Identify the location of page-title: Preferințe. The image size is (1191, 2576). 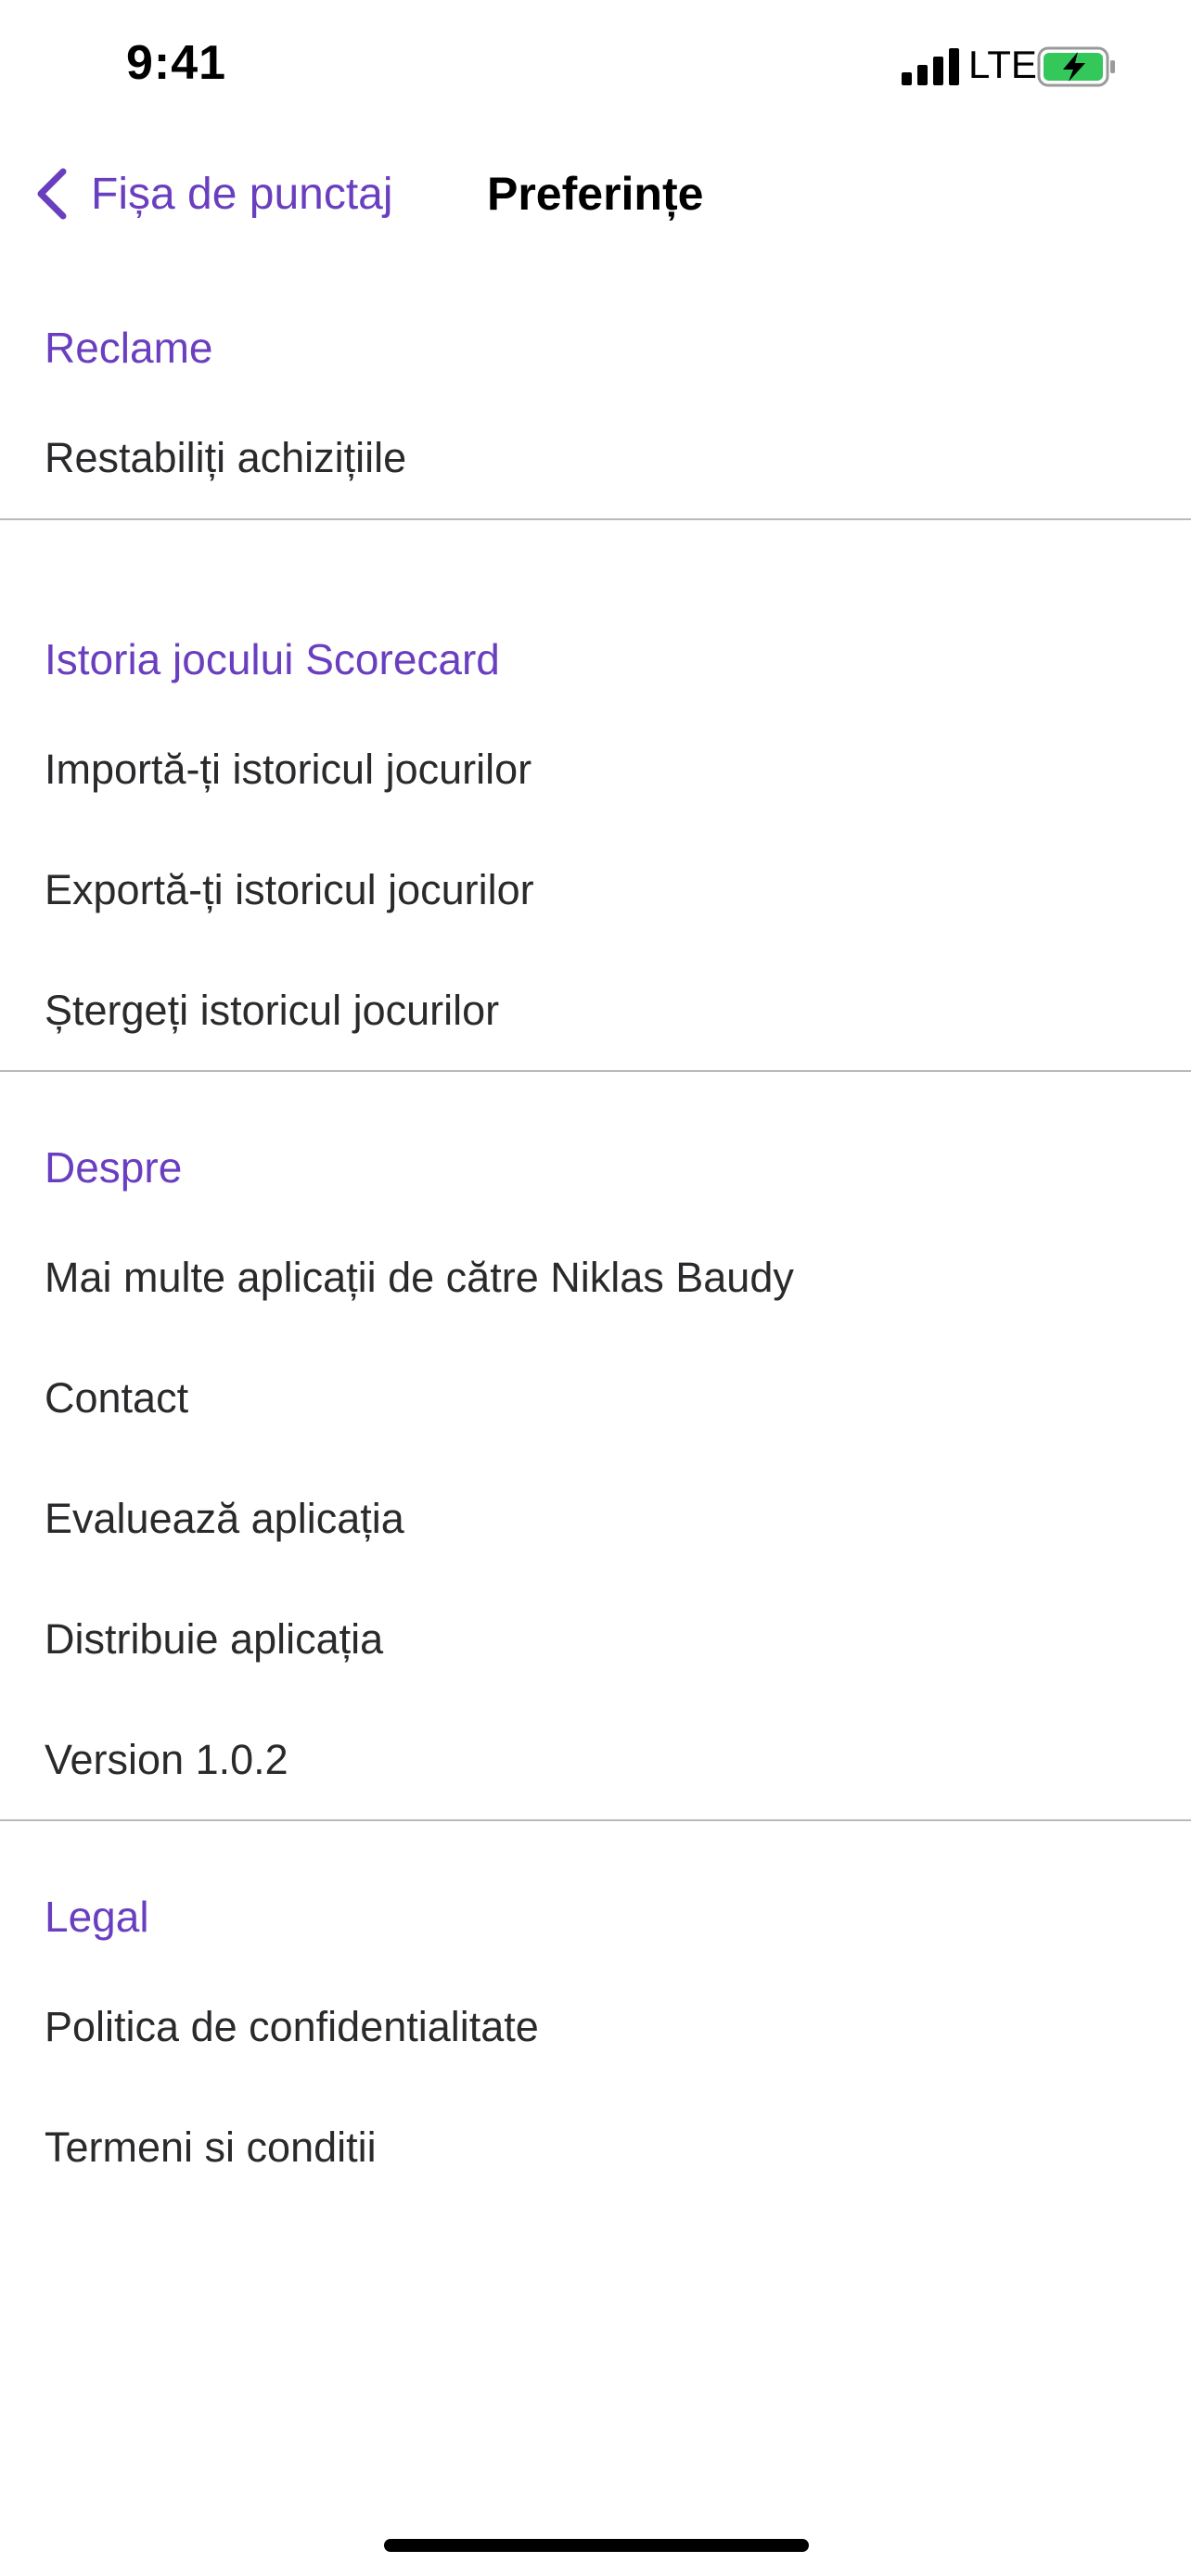
(595, 194).